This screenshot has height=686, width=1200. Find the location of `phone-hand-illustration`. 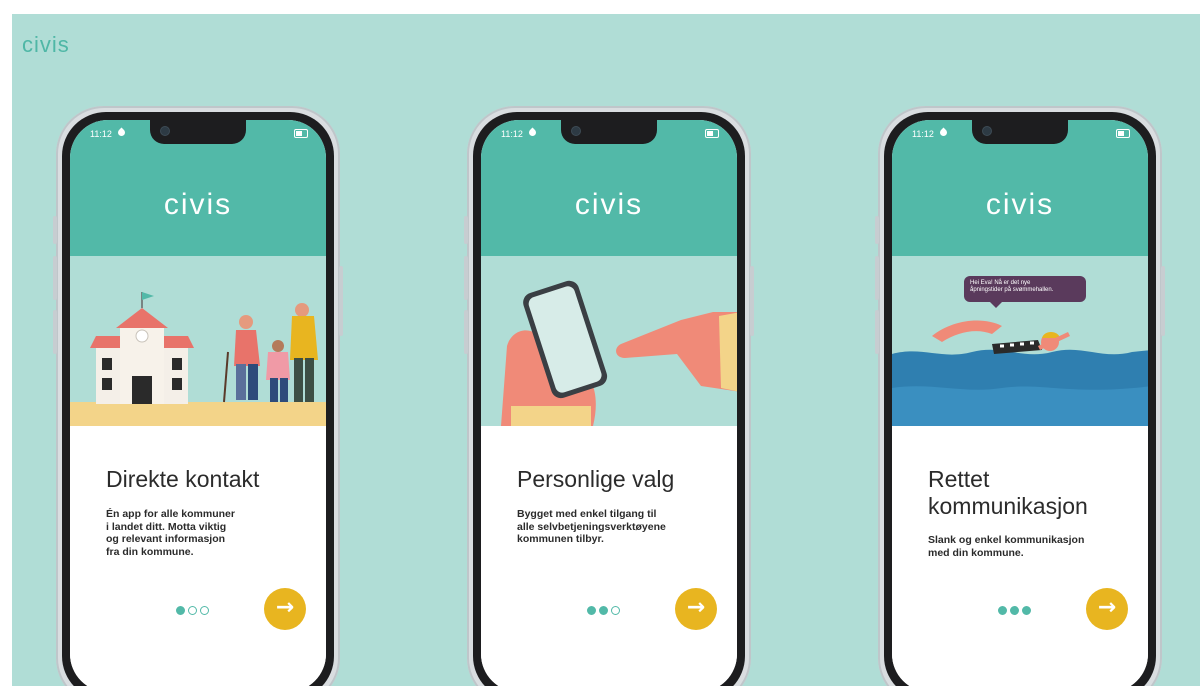

phone-hand-illustration is located at coordinates (609, 341).